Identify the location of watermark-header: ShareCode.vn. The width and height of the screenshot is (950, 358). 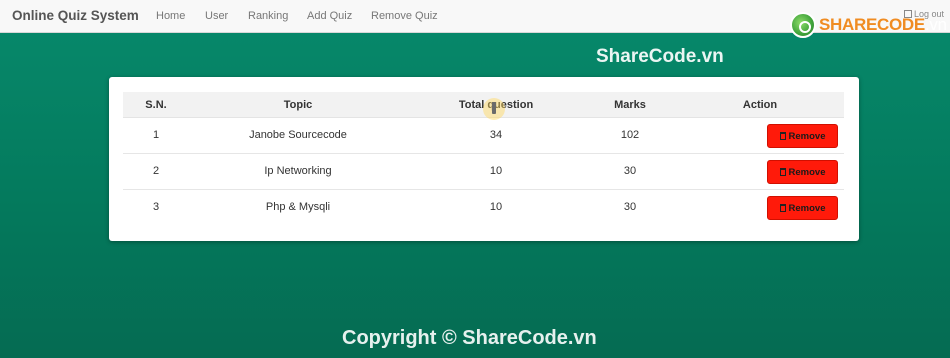
(660, 56).